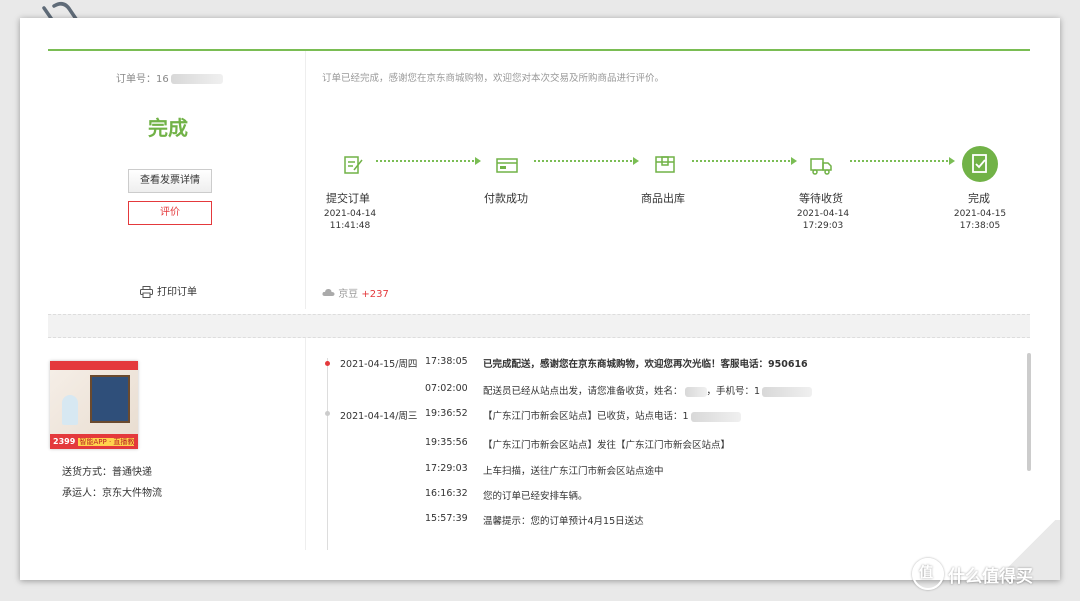 This screenshot has height=601, width=1080. I want to click on track-time: 17:38:05, so click(446, 361).